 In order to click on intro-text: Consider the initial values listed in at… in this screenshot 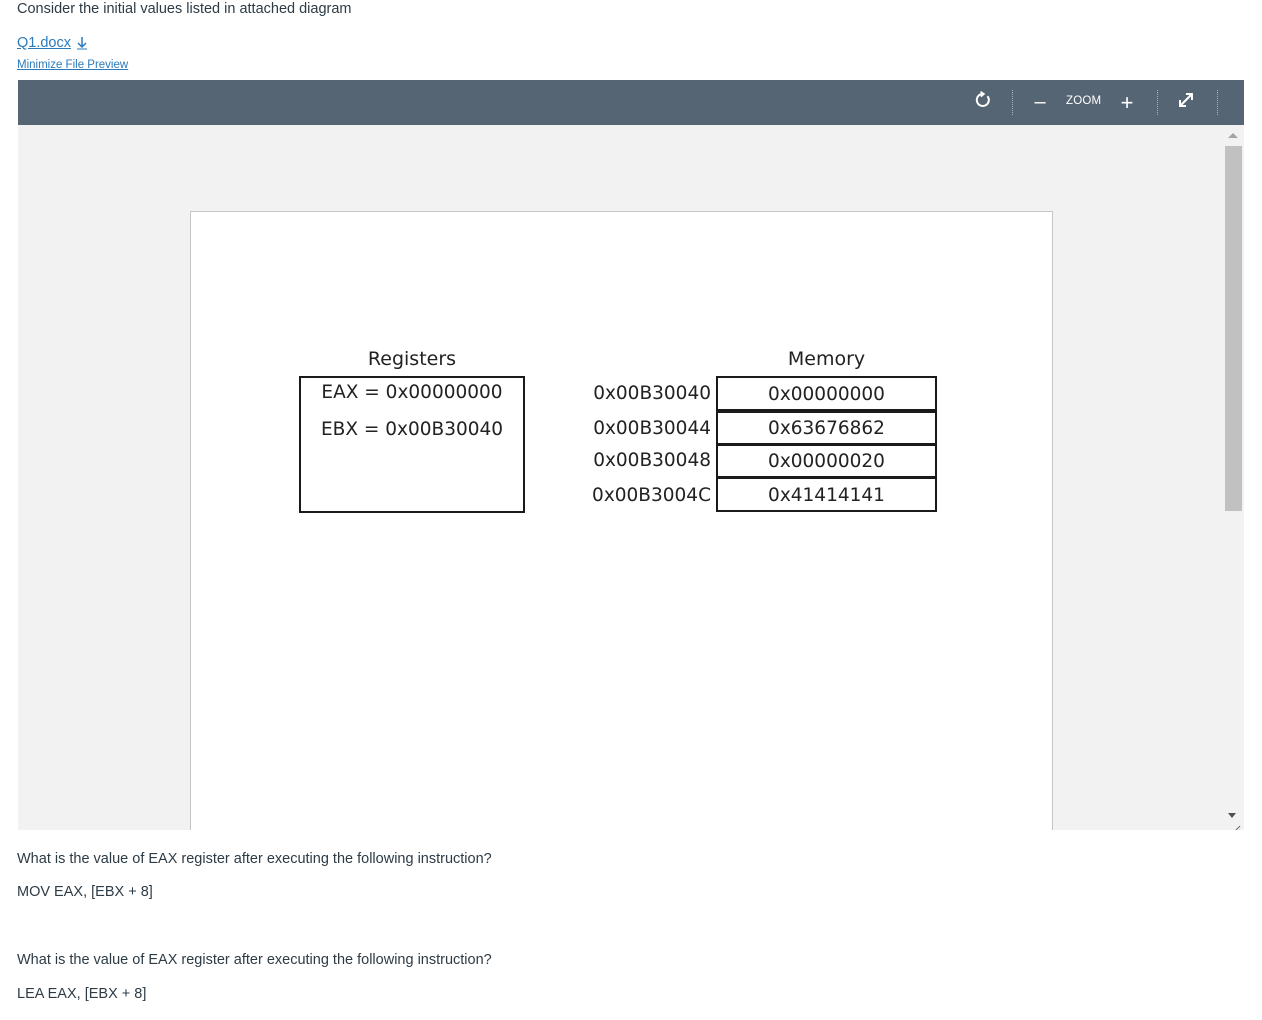, I will do `click(184, 9)`.